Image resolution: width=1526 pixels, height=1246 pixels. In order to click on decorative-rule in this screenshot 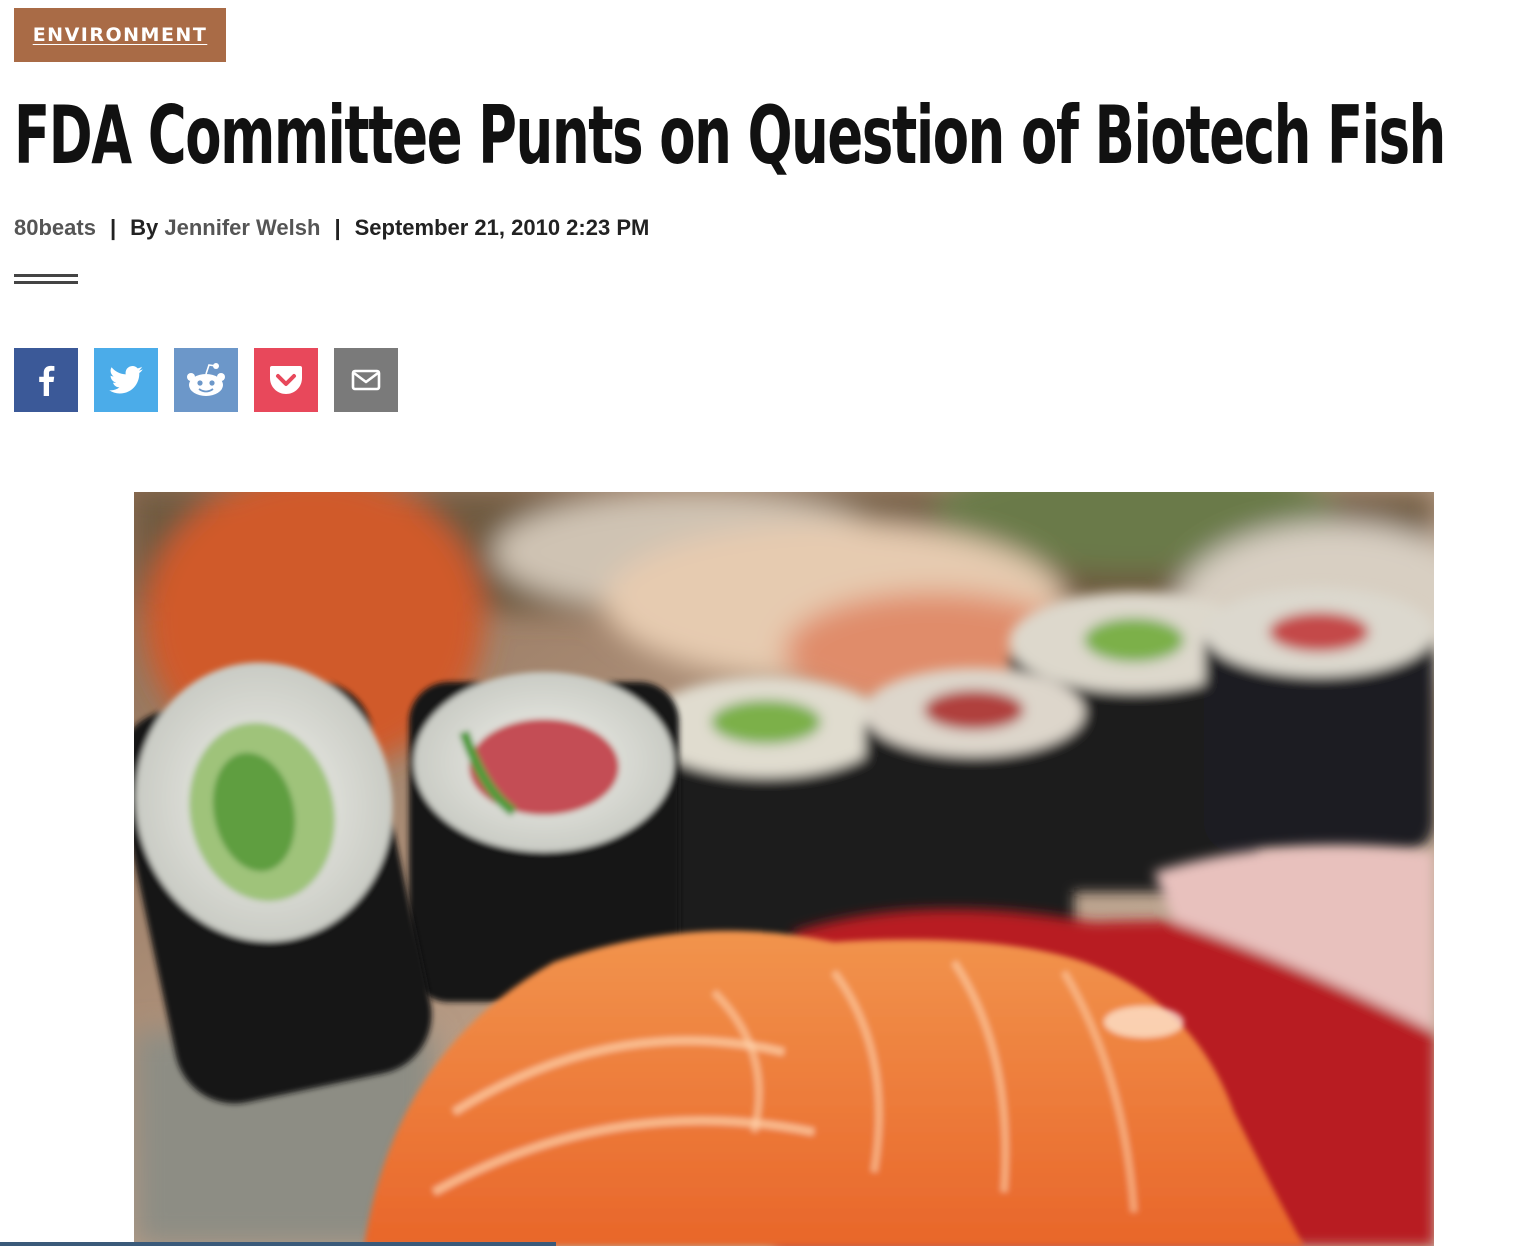, I will do `click(46, 279)`.